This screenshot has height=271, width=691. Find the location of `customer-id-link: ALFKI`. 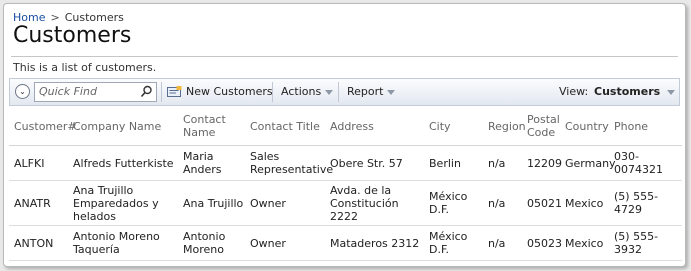

customer-id-link: ALFKI is located at coordinates (38, 163).